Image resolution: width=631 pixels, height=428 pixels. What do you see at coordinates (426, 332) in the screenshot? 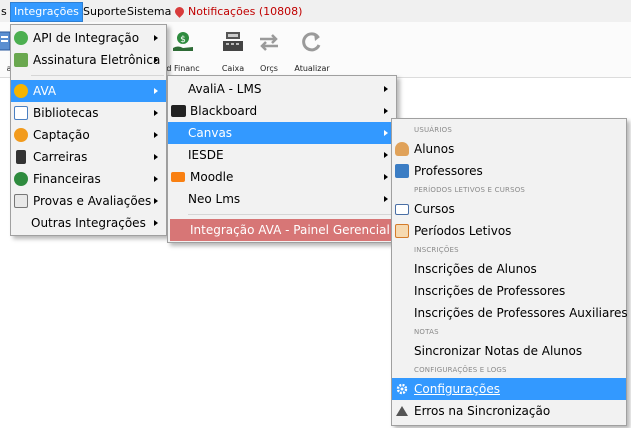
I see `section-notas: NOTAS` at bounding box center [426, 332].